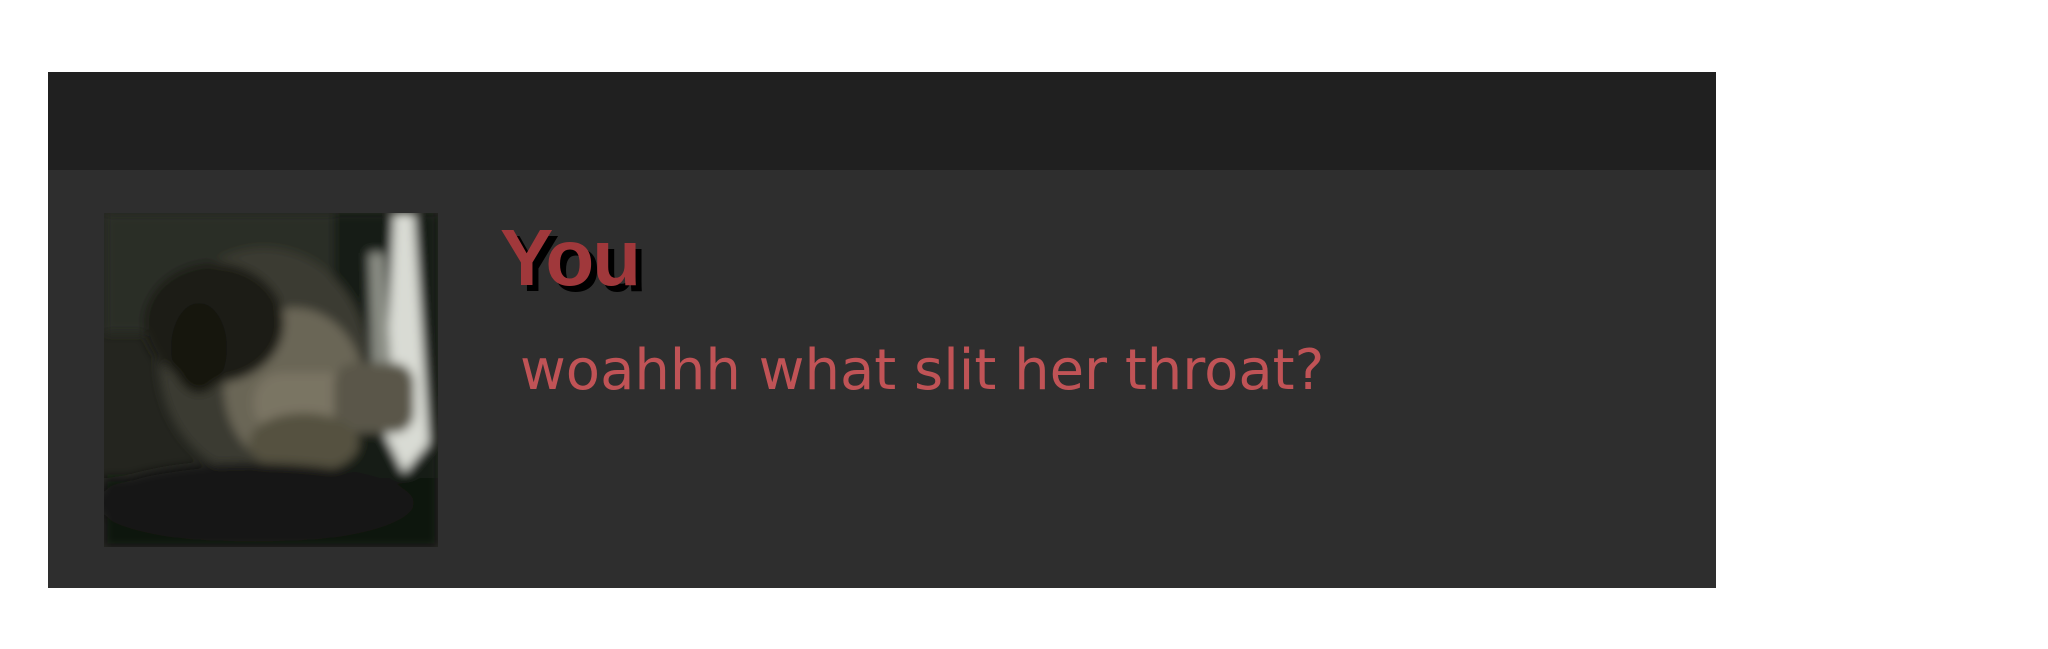  I want to click on avatar, so click(271, 380).